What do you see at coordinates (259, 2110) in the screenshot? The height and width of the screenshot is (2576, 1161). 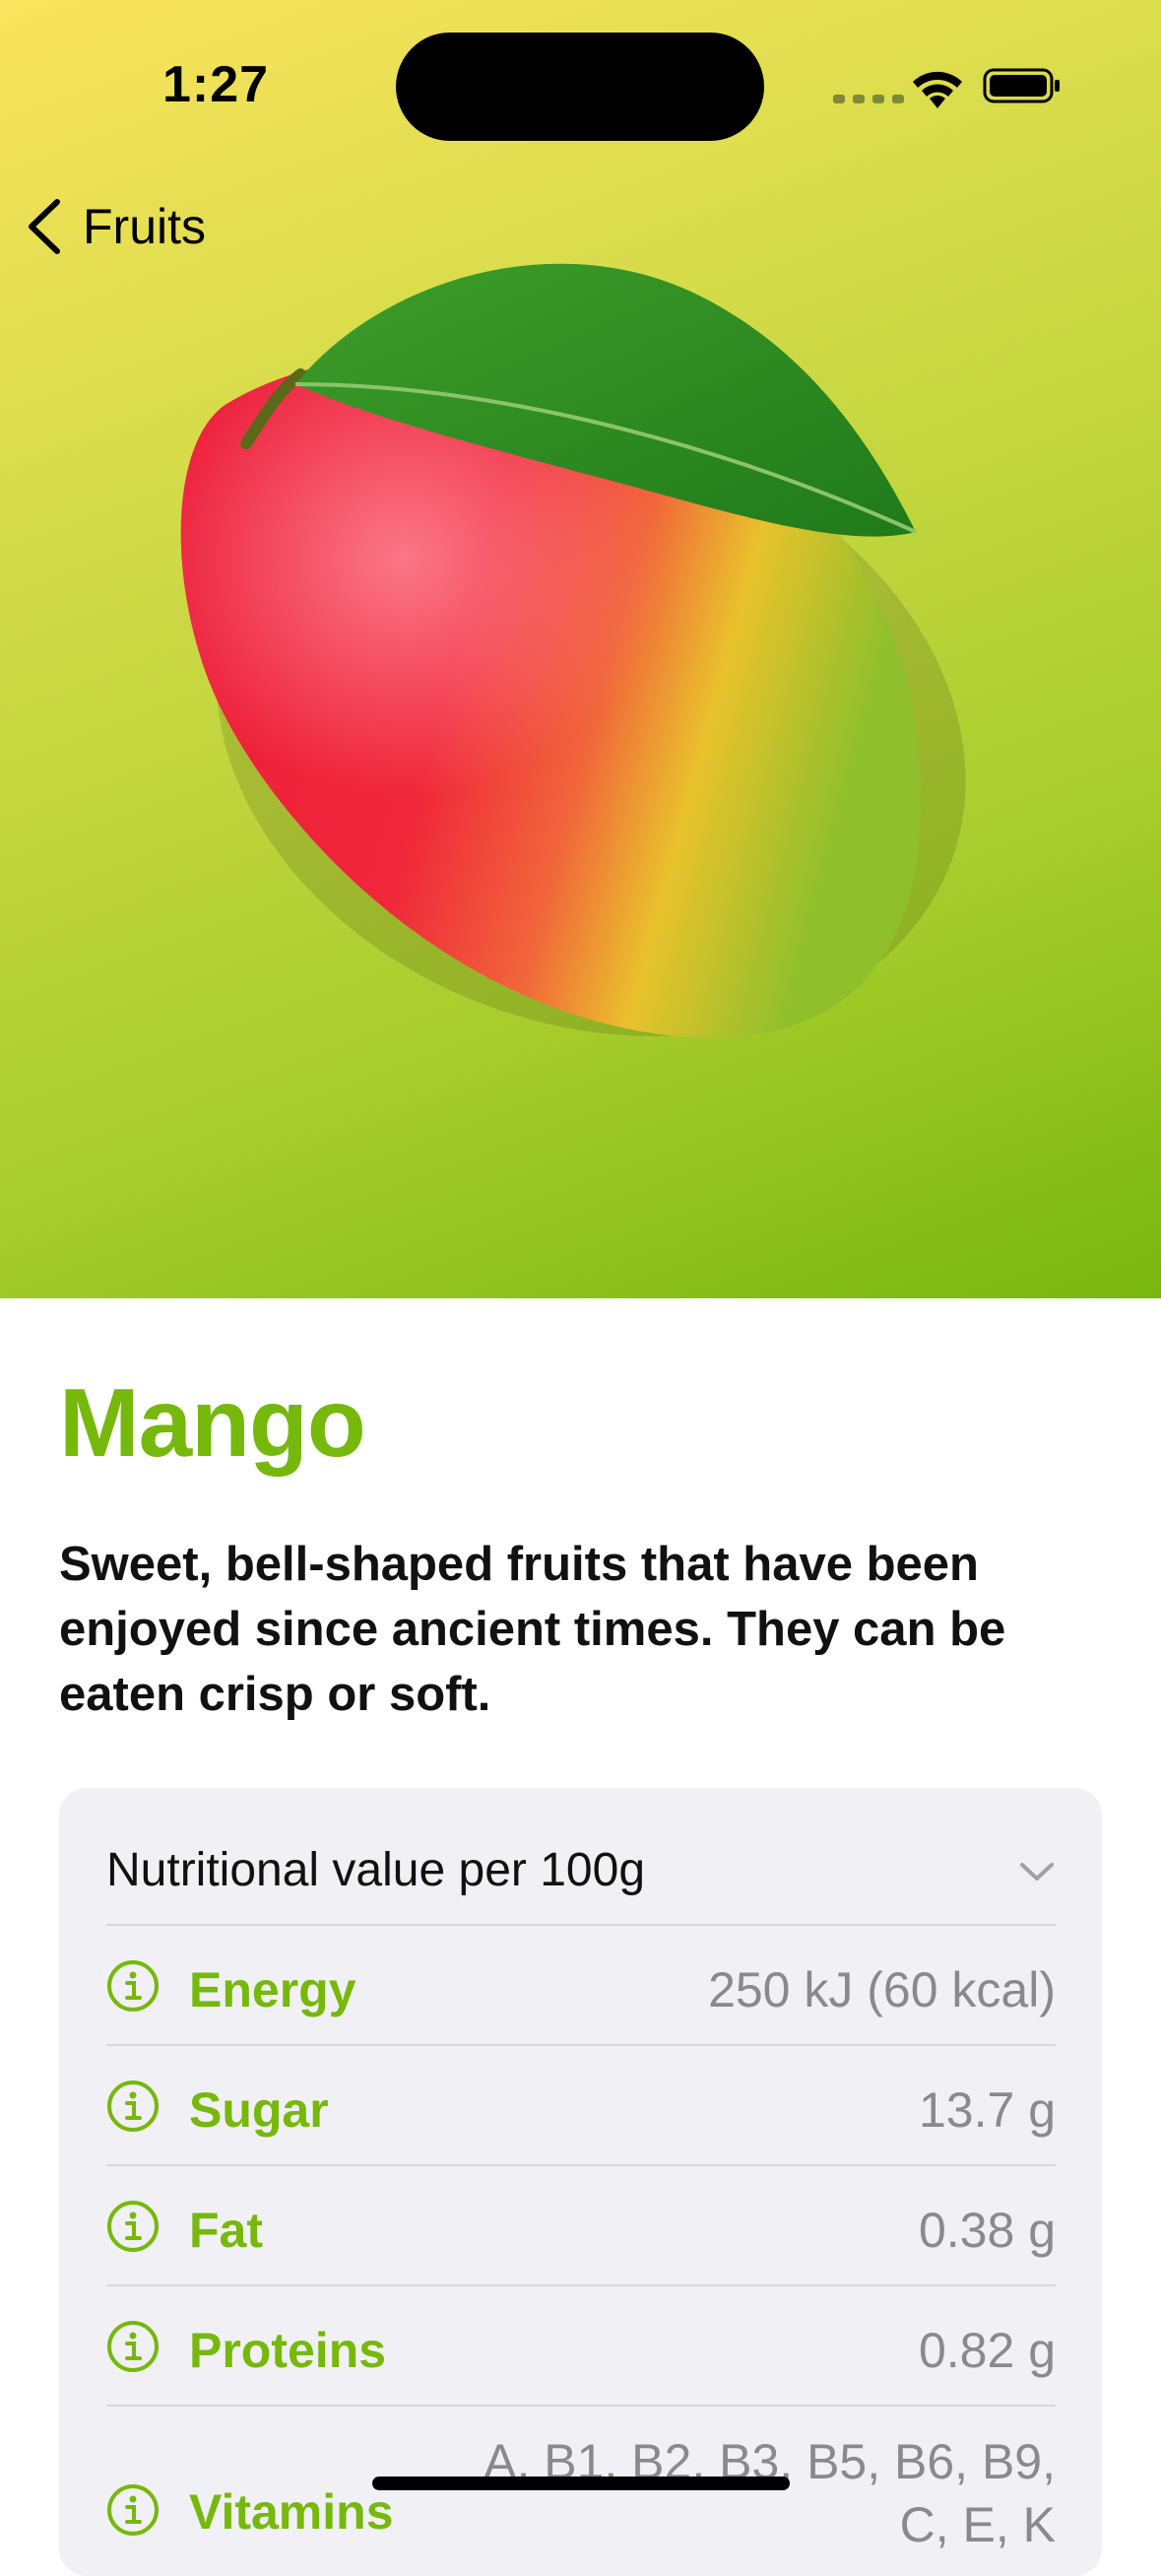 I see `nutrition-label: Sugar` at bounding box center [259, 2110].